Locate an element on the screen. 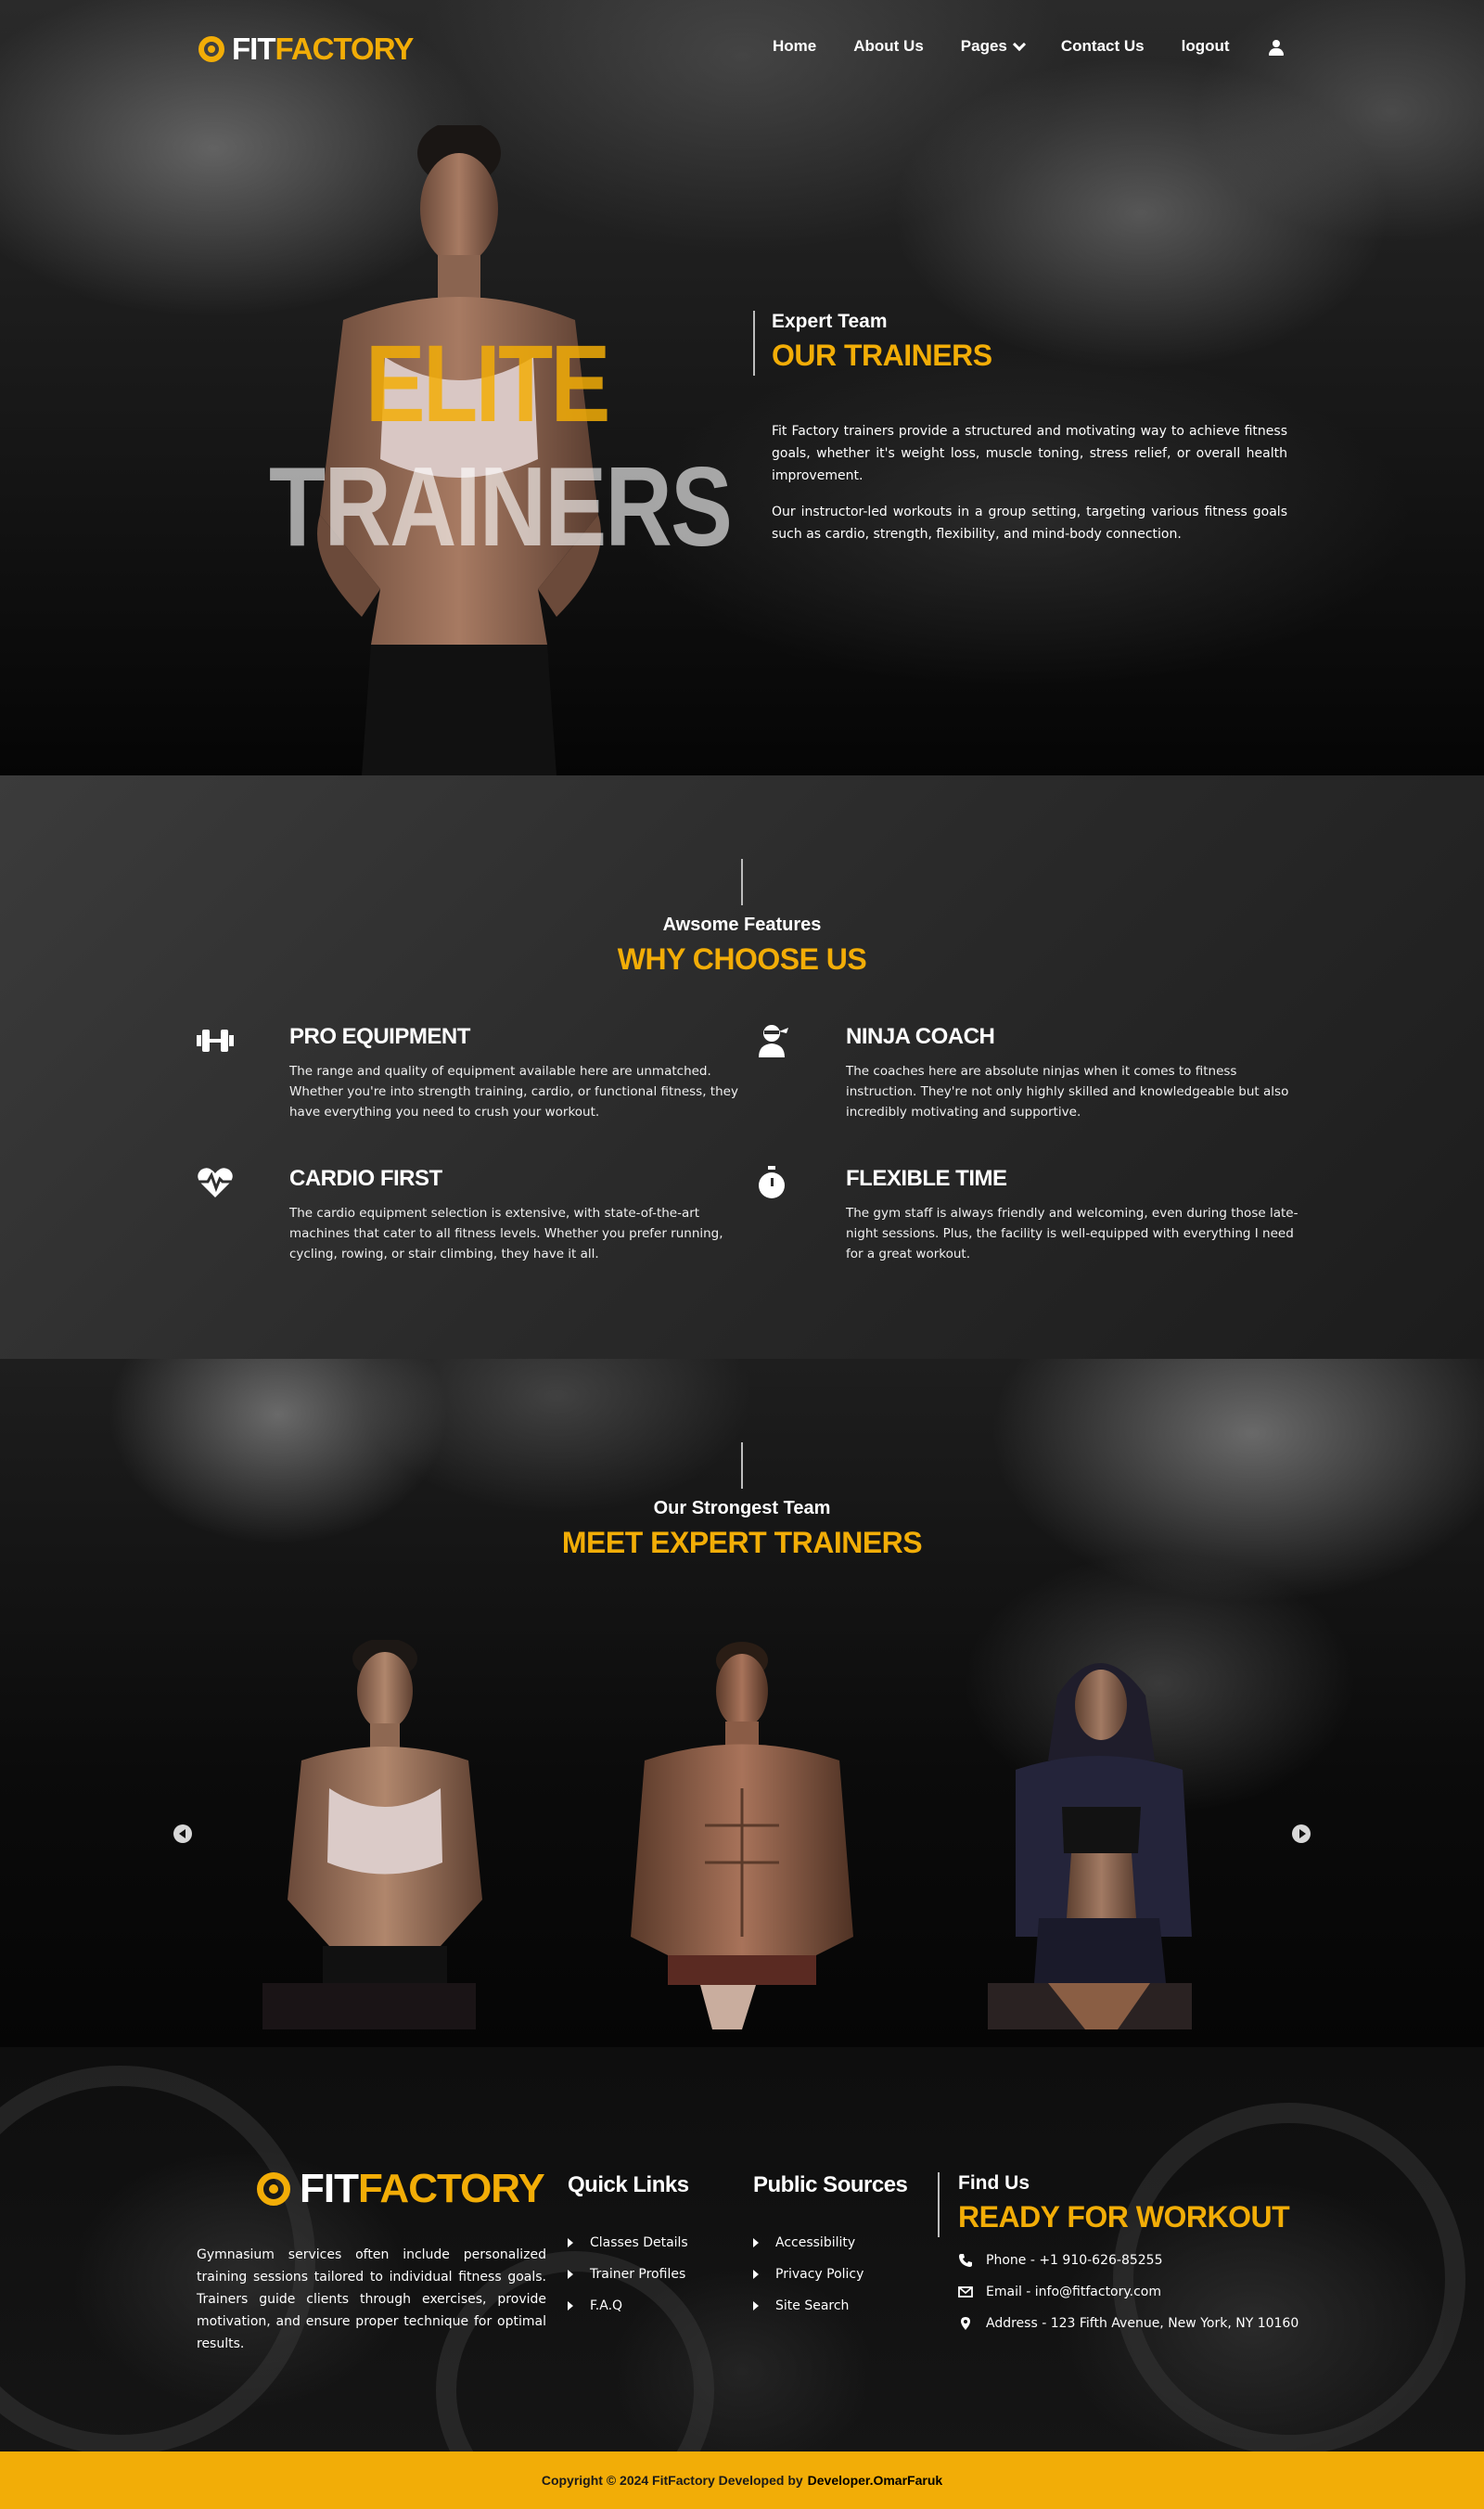 This screenshot has width=1484, height=2509. dumbbell-icon is located at coordinates (215, 1040).